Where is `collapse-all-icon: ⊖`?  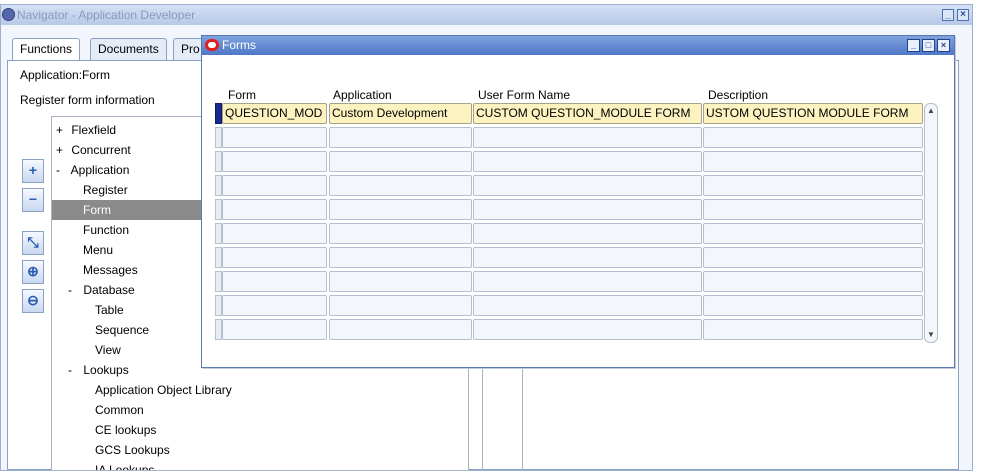 collapse-all-icon: ⊖ is located at coordinates (33, 301).